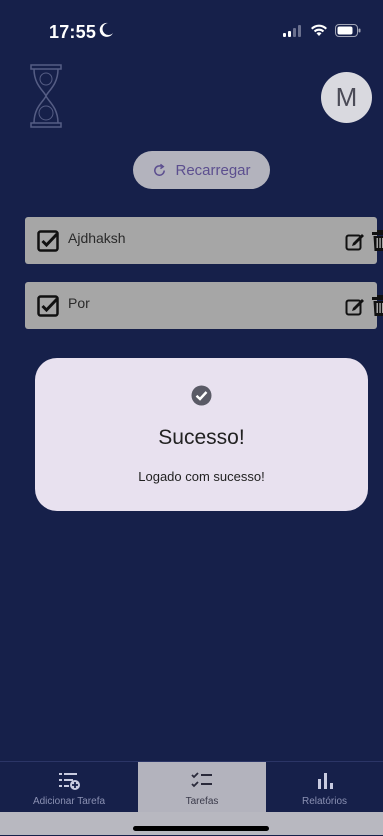 The width and height of the screenshot is (383, 836). What do you see at coordinates (204, 305) in the screenshot?
I see `task-card: Por` at bounding box center [204, 305].